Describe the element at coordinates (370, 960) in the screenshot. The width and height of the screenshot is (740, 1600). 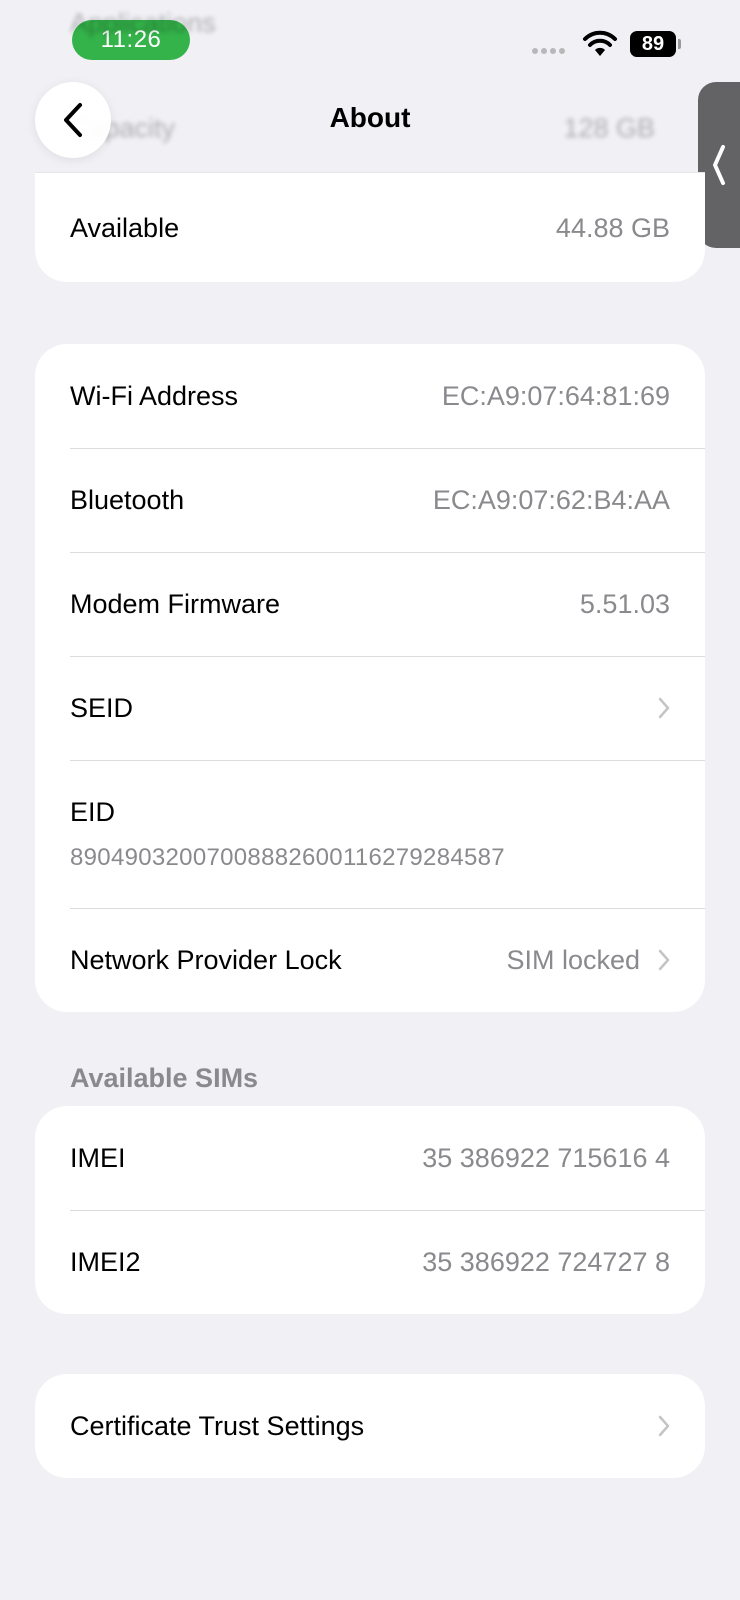
I see `network-provider-lock-row: Network Provider Lock SIM locked` at that location.